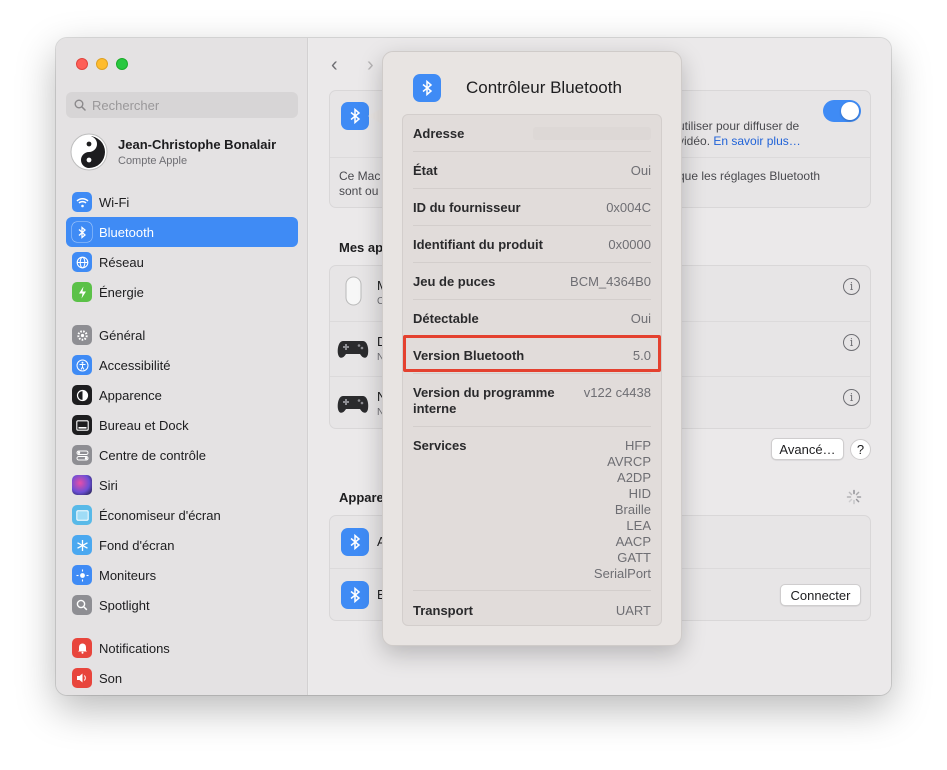 The height and width of the screenshot is (770, 947). What do you see at coordinates (634, 477) in the screenshot?
I see `service-item: A2DP` at bounding box center [634, 477].